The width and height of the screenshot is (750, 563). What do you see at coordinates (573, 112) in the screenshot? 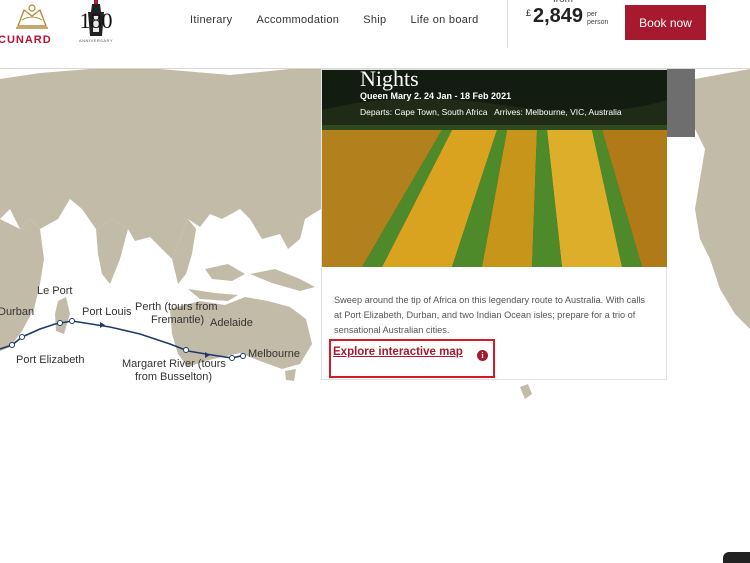
I see `arrives-value: Melbourne, VIC, Australia` at bounding box center [573, 112].